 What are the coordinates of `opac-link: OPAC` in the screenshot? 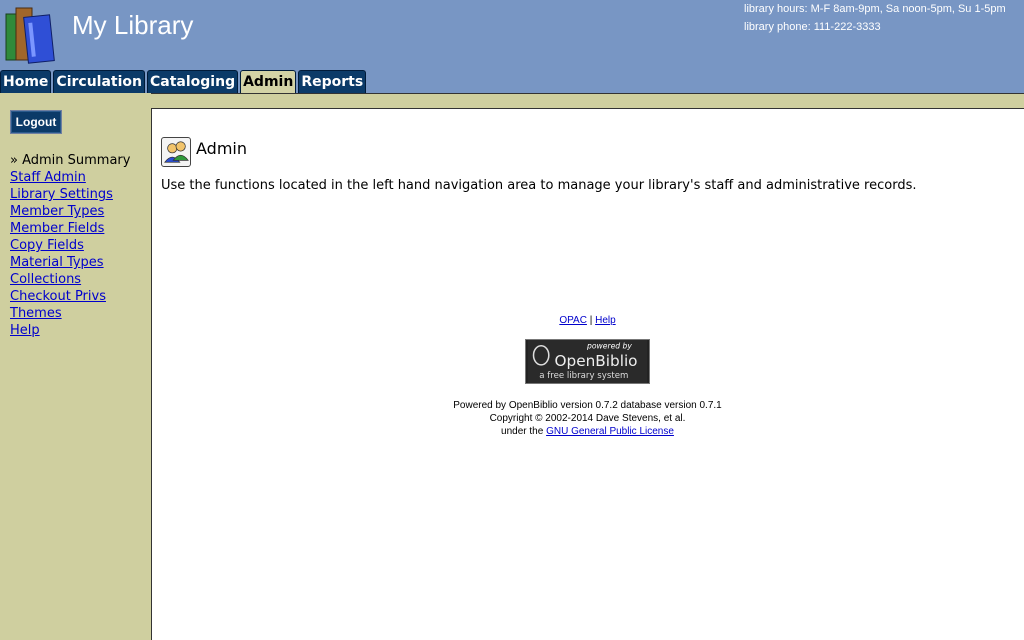 It's located at (573, 320).